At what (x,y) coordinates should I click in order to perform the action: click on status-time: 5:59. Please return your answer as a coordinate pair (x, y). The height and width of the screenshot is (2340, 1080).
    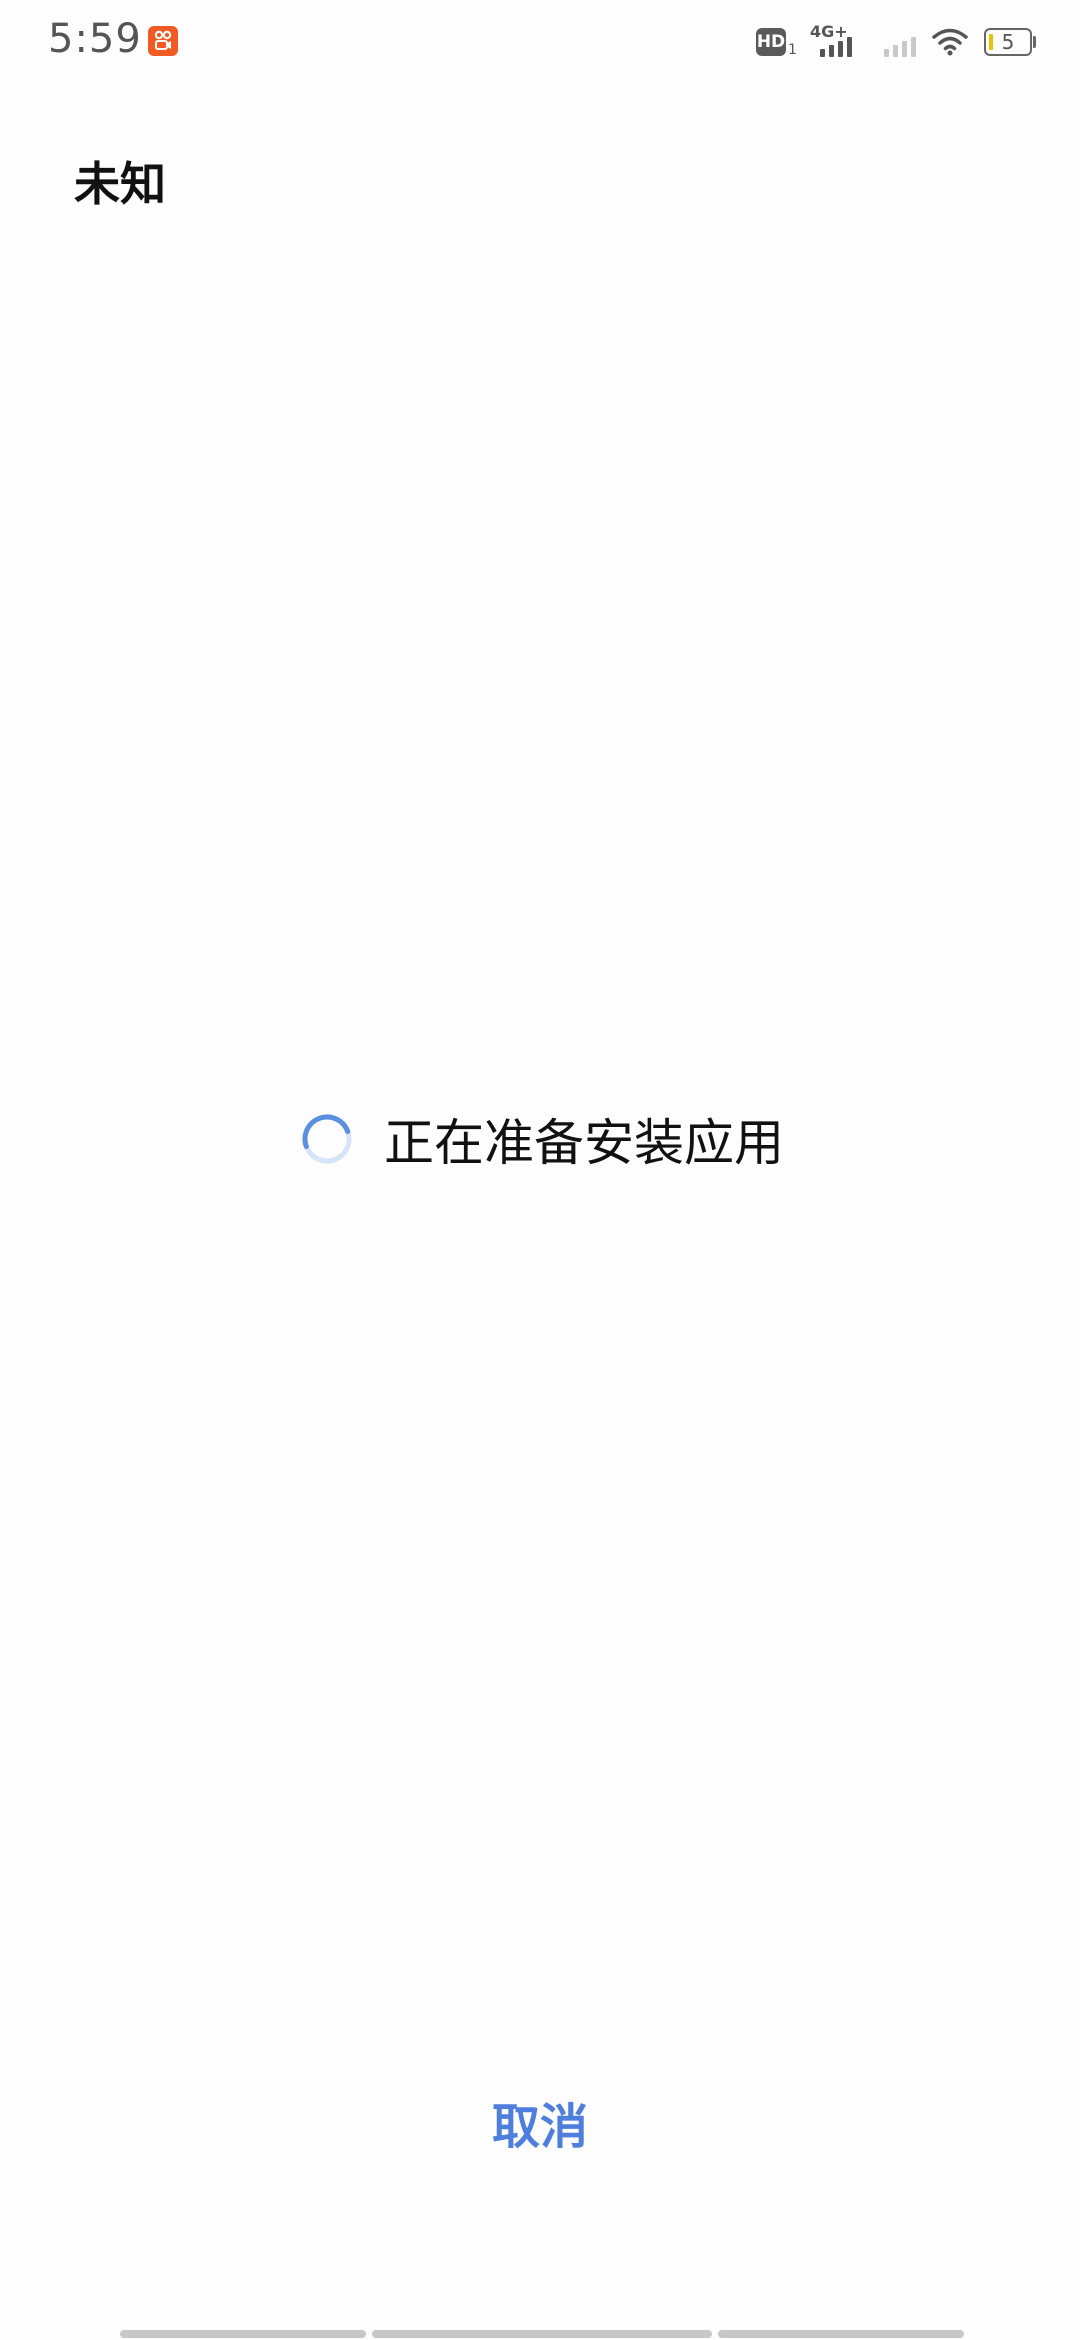
    Looking at the image, I should click on (95, 39).